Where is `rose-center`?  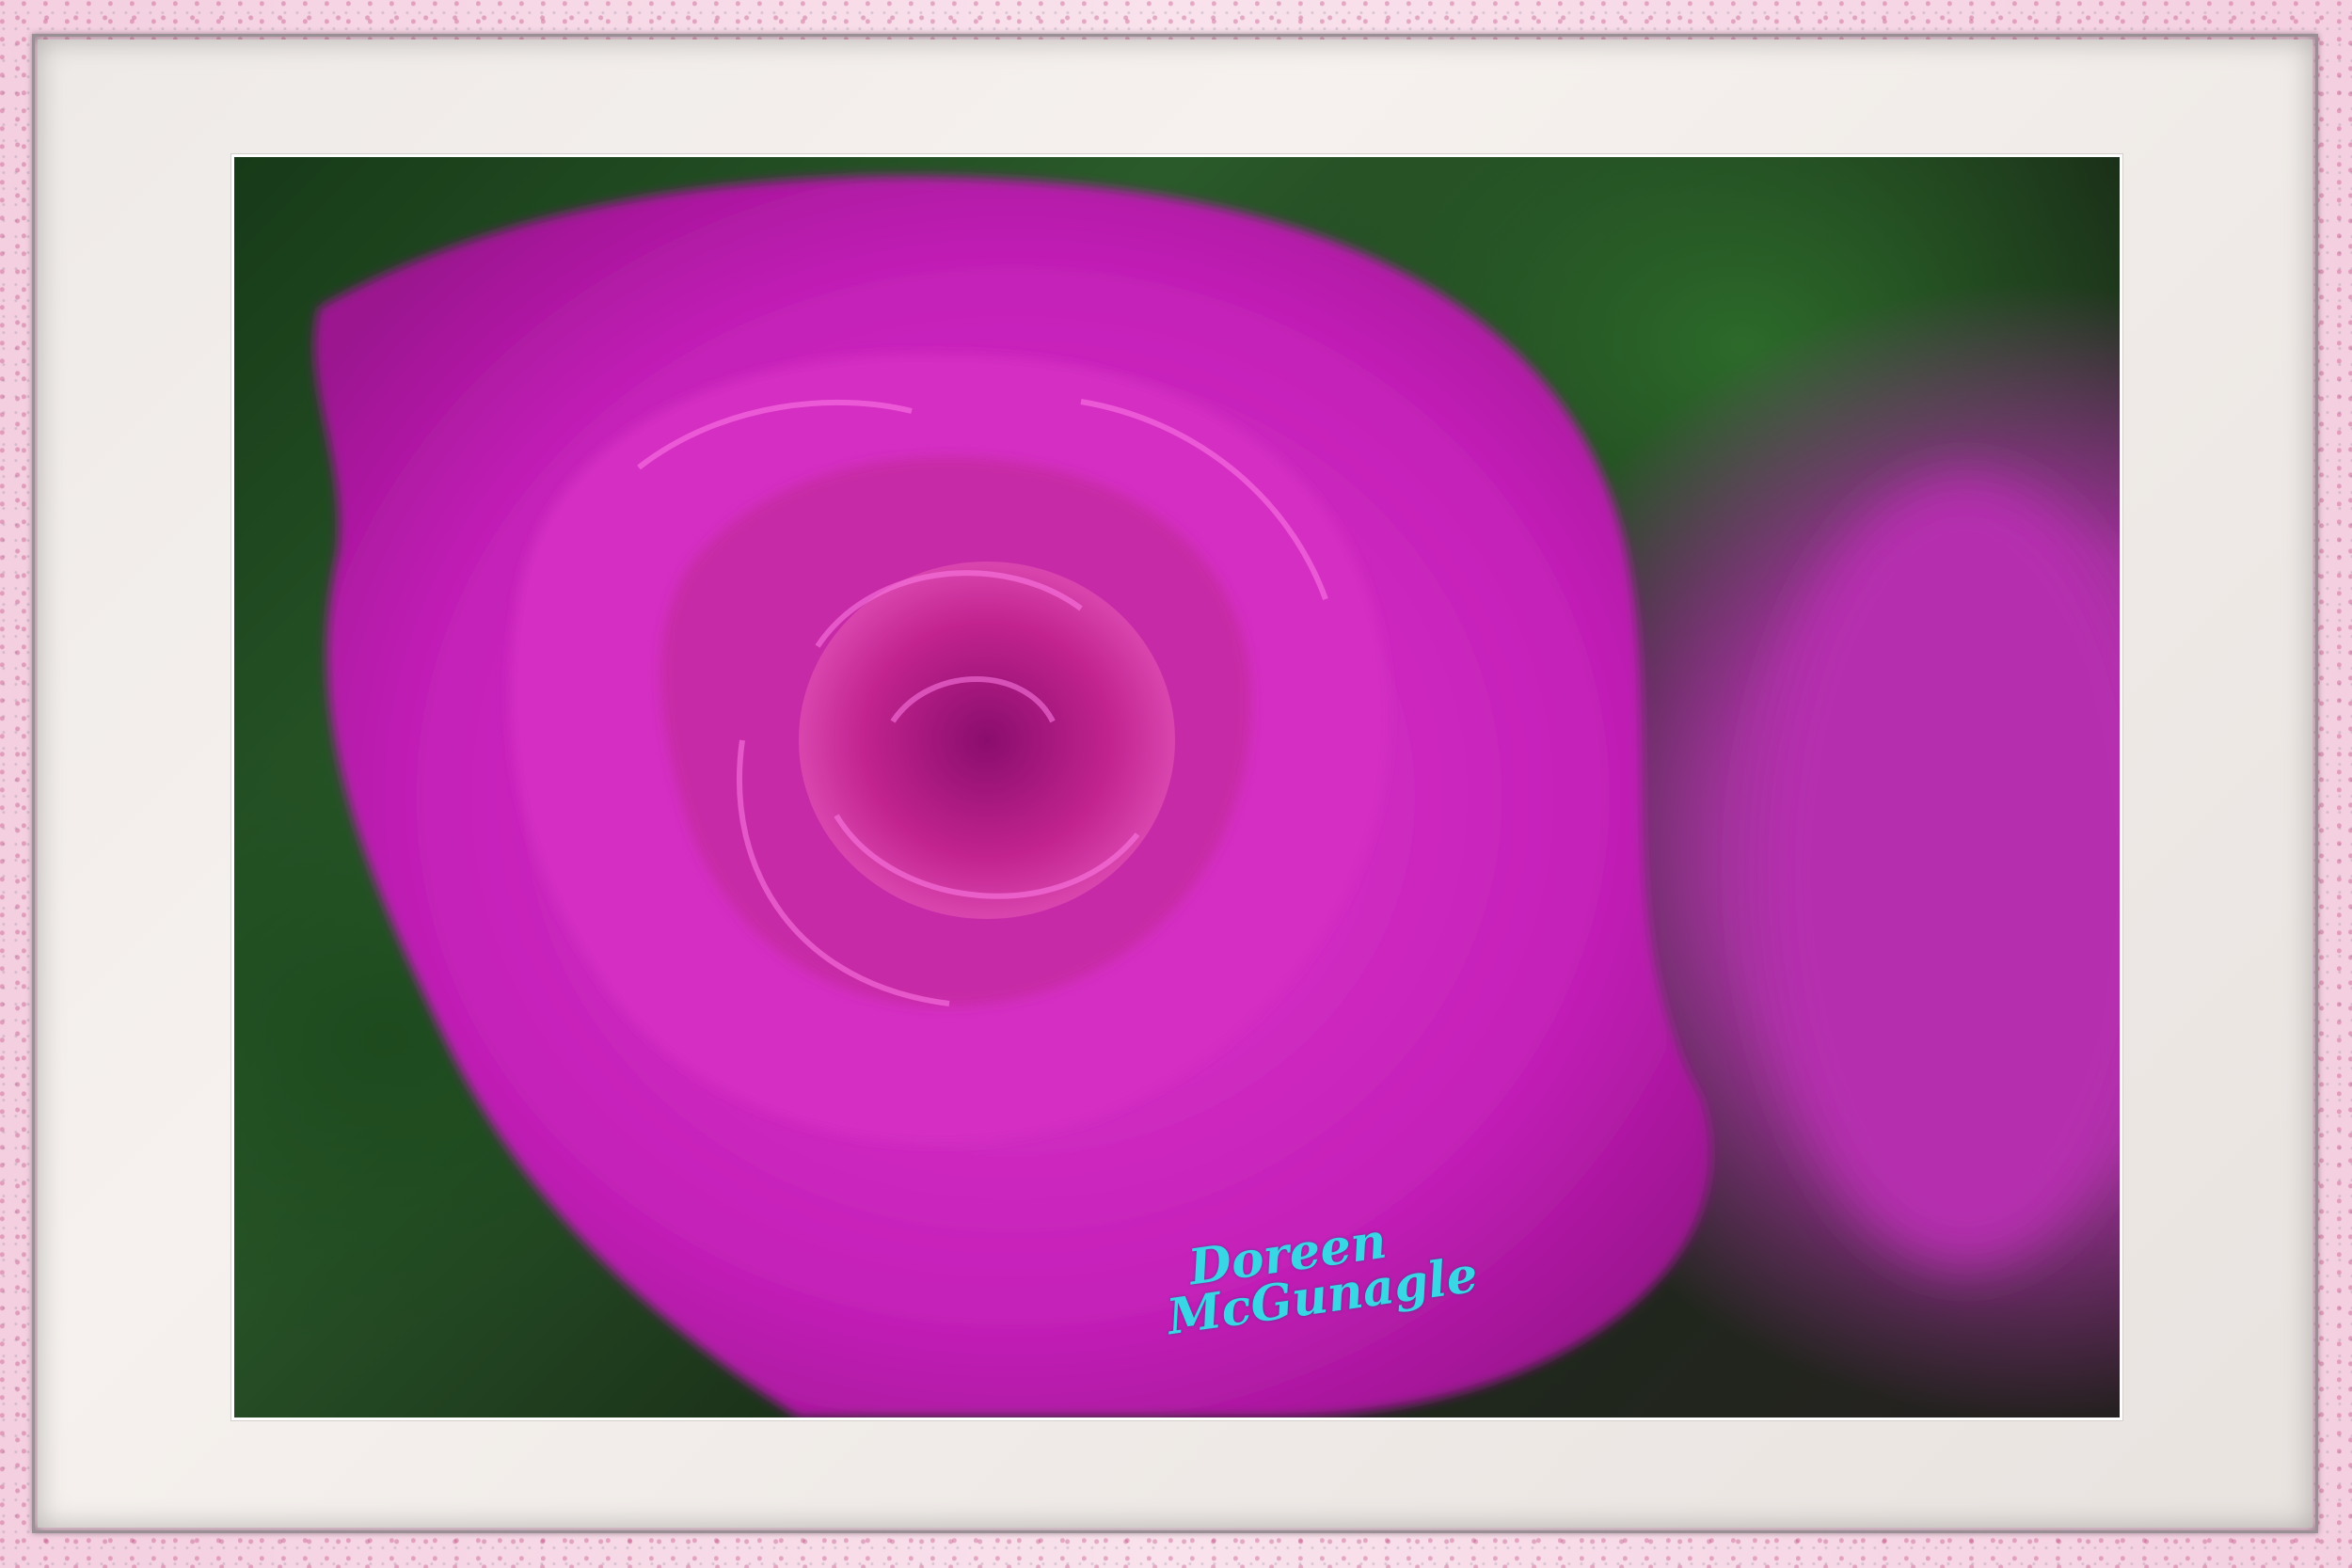
rose-center is located at coordinates (987, 741).